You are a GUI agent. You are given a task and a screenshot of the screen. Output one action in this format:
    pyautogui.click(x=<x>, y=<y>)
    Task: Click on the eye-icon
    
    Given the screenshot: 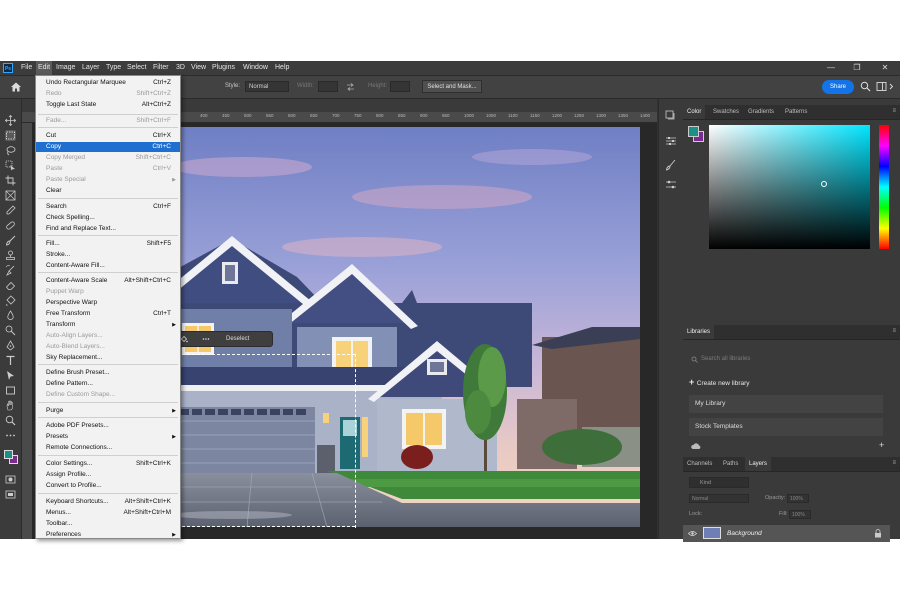 What is the action you would take?
    pyautogui.click(x=692, y=533)
    